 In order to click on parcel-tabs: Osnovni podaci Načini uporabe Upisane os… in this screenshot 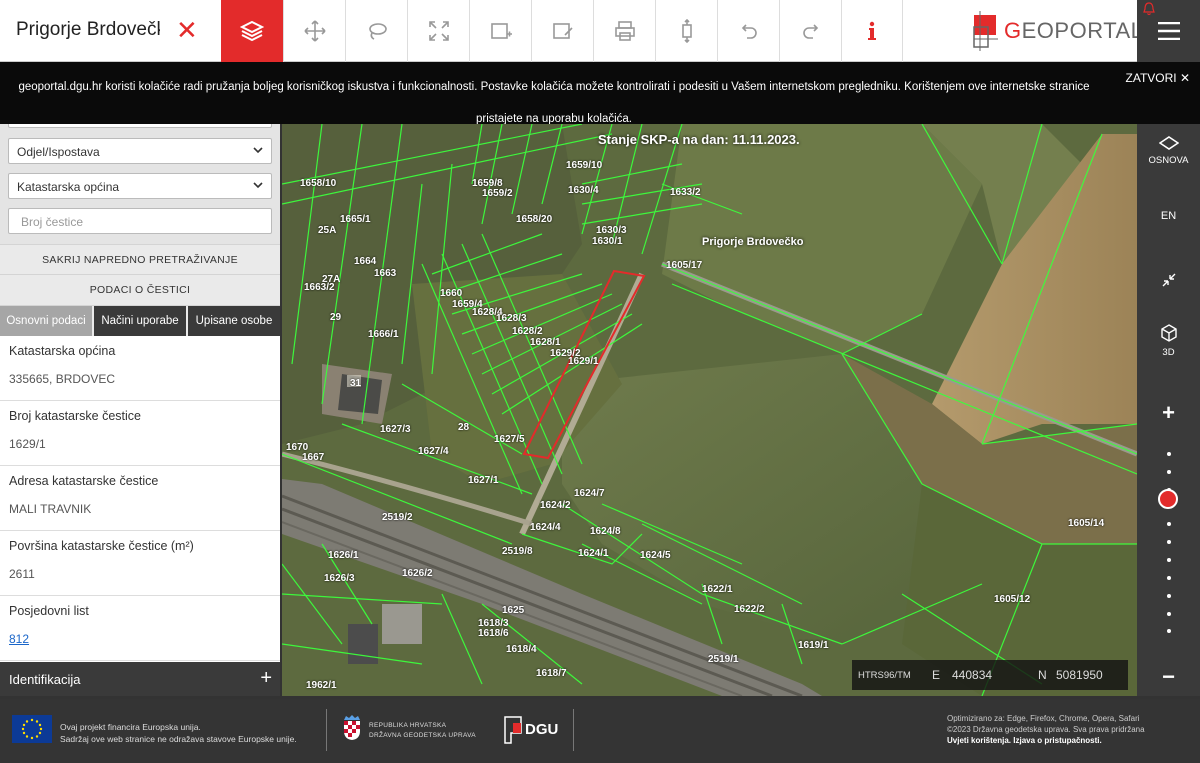, I will do `click(140, 321)`.